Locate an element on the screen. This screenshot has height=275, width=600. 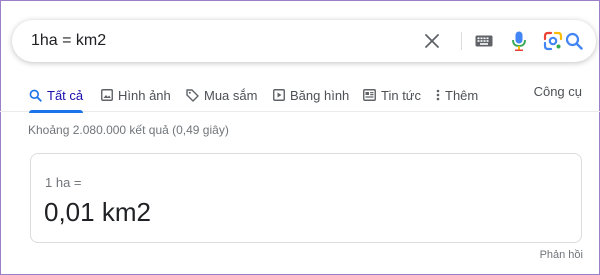
tab-videos: Băng hình is located at coordinates (311, 95).